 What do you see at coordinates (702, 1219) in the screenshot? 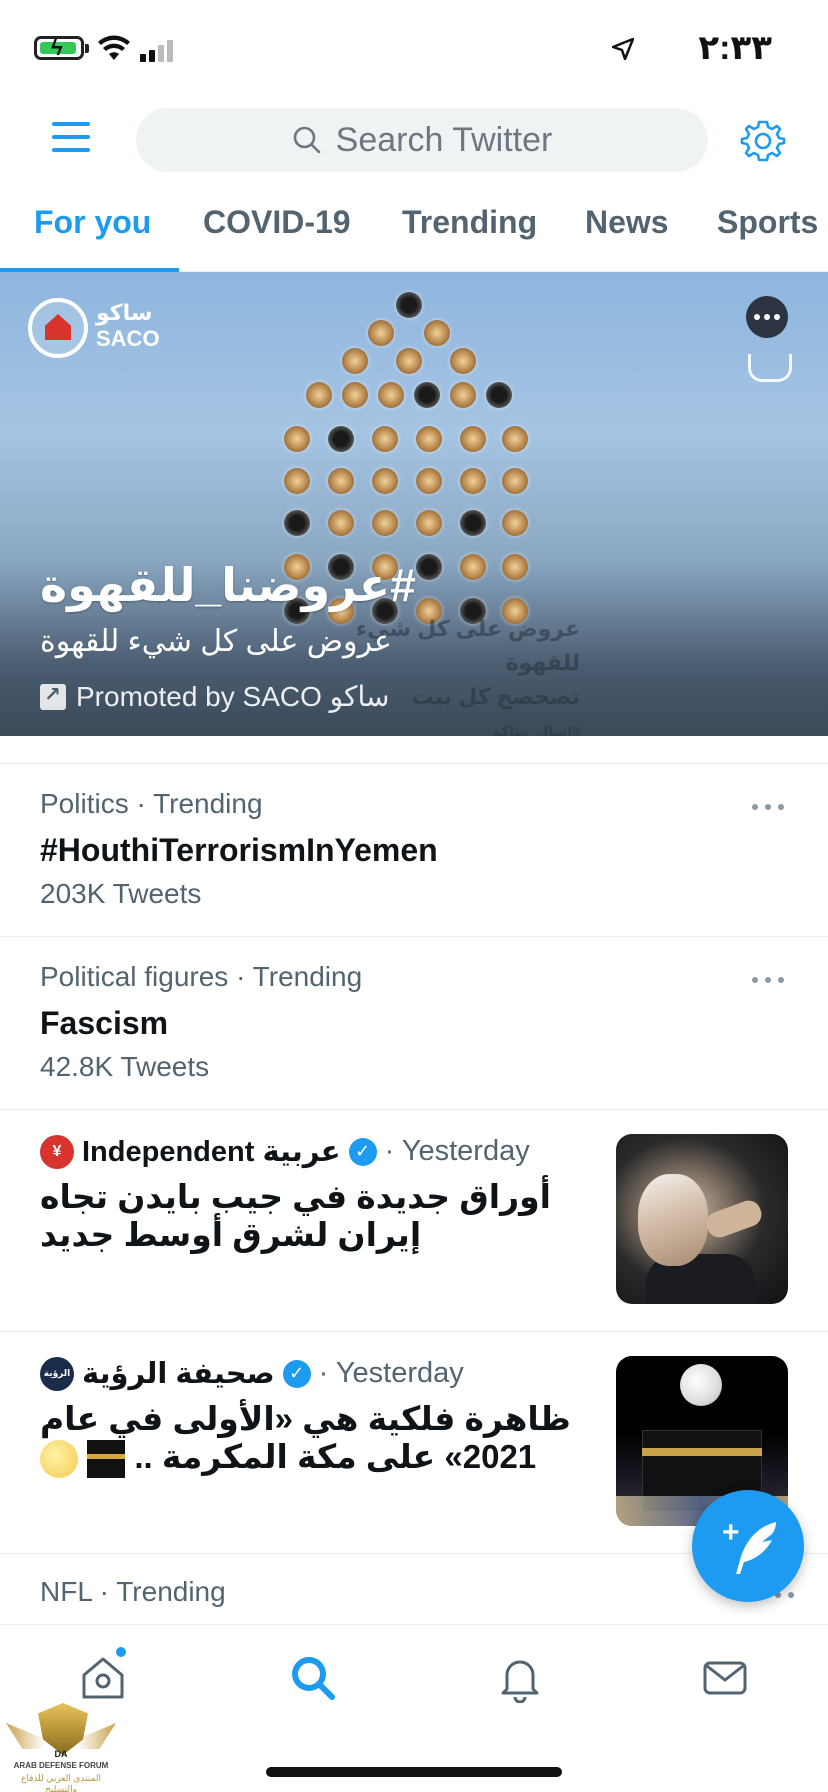
I see `news-thumbnail` at bounding box center [702, 1219].